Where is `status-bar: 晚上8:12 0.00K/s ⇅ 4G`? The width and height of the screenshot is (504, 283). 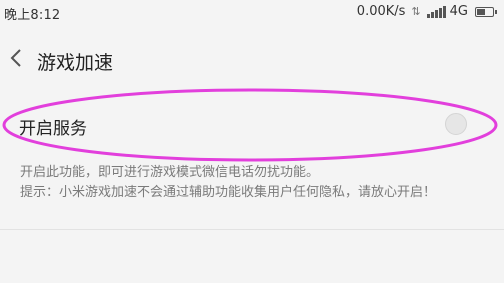 status-bar: 晚上8:12 0.00K/s ⇅ 4G is located at coordinates (252, 14).